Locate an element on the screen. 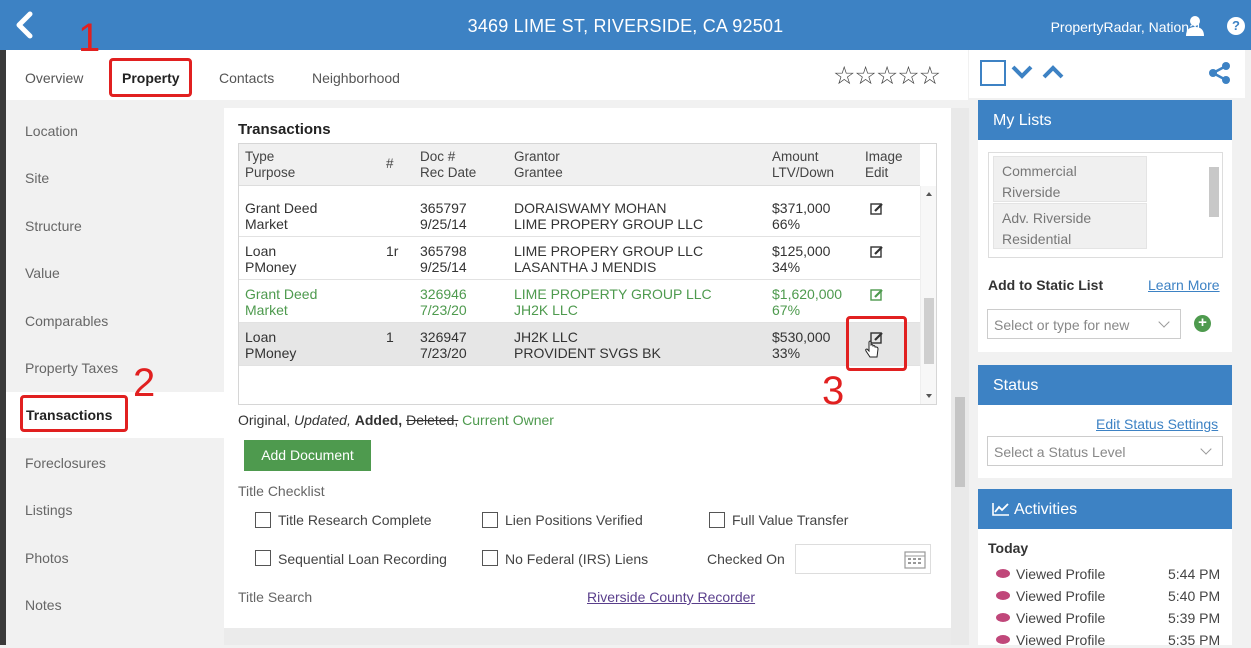  checkbox-no-federal-liens is located at coordinates (490, 558).